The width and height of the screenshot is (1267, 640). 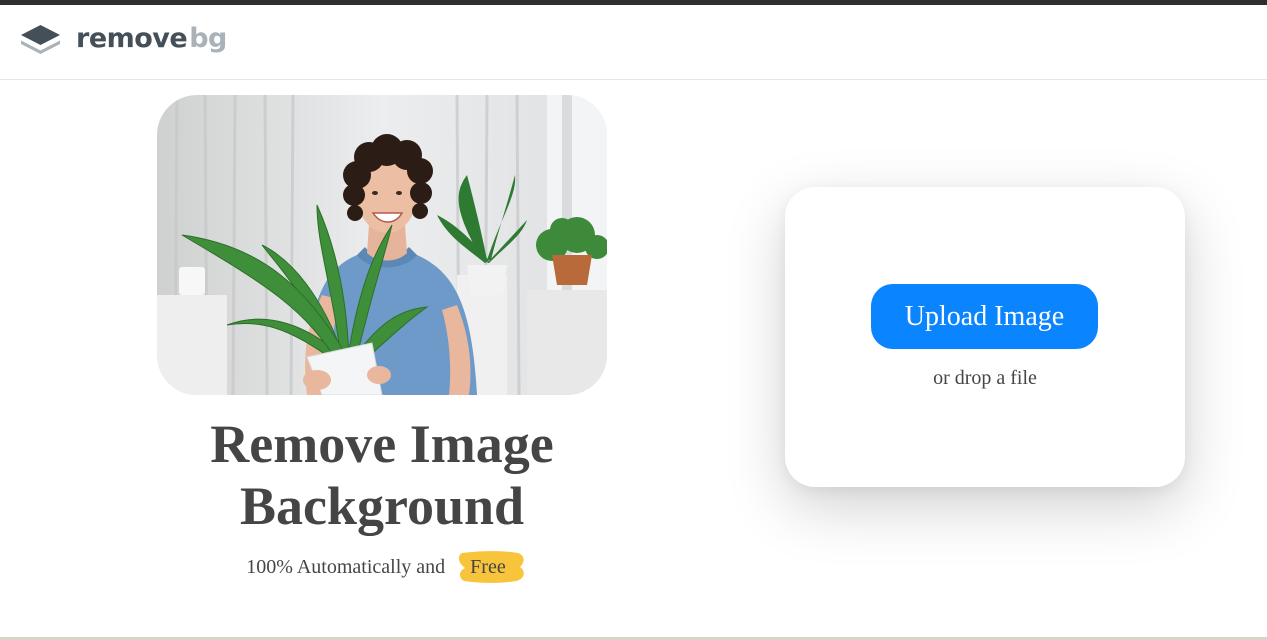 What do you see at coordinates (40, 39) in the screenshot?
I see `layers-logo-icon` at bounding box center [40, 39].